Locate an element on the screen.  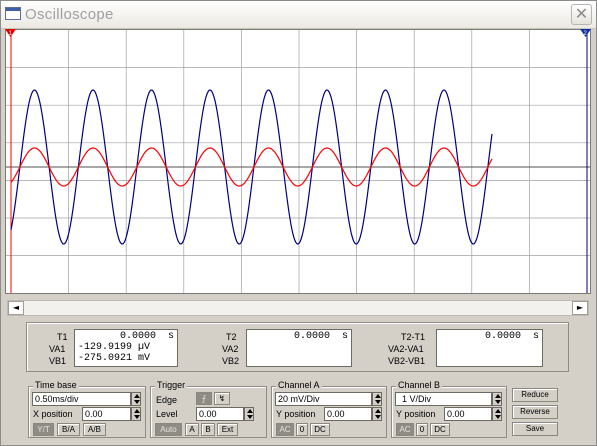
channel-b-ypos-spinner is located at coordinates (497, 414).